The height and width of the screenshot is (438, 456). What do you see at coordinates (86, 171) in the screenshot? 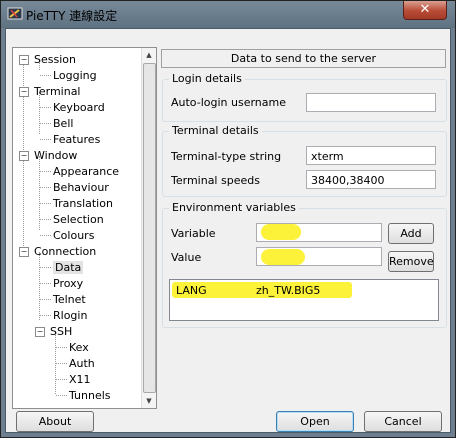
I see `tree-item-label: Appearance` at bounding box center [86, 171].